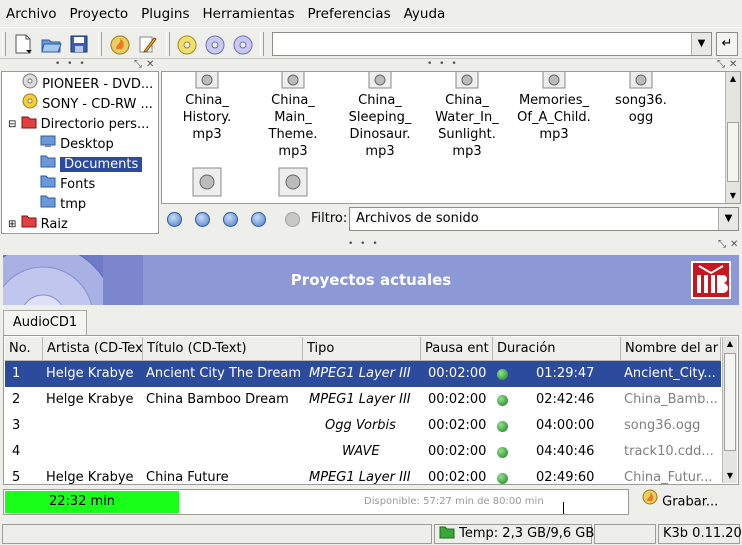 The height and width of the screenshot is (545, 742). I want to click on col-header-pause: Pausa ent, so click(457, 349).